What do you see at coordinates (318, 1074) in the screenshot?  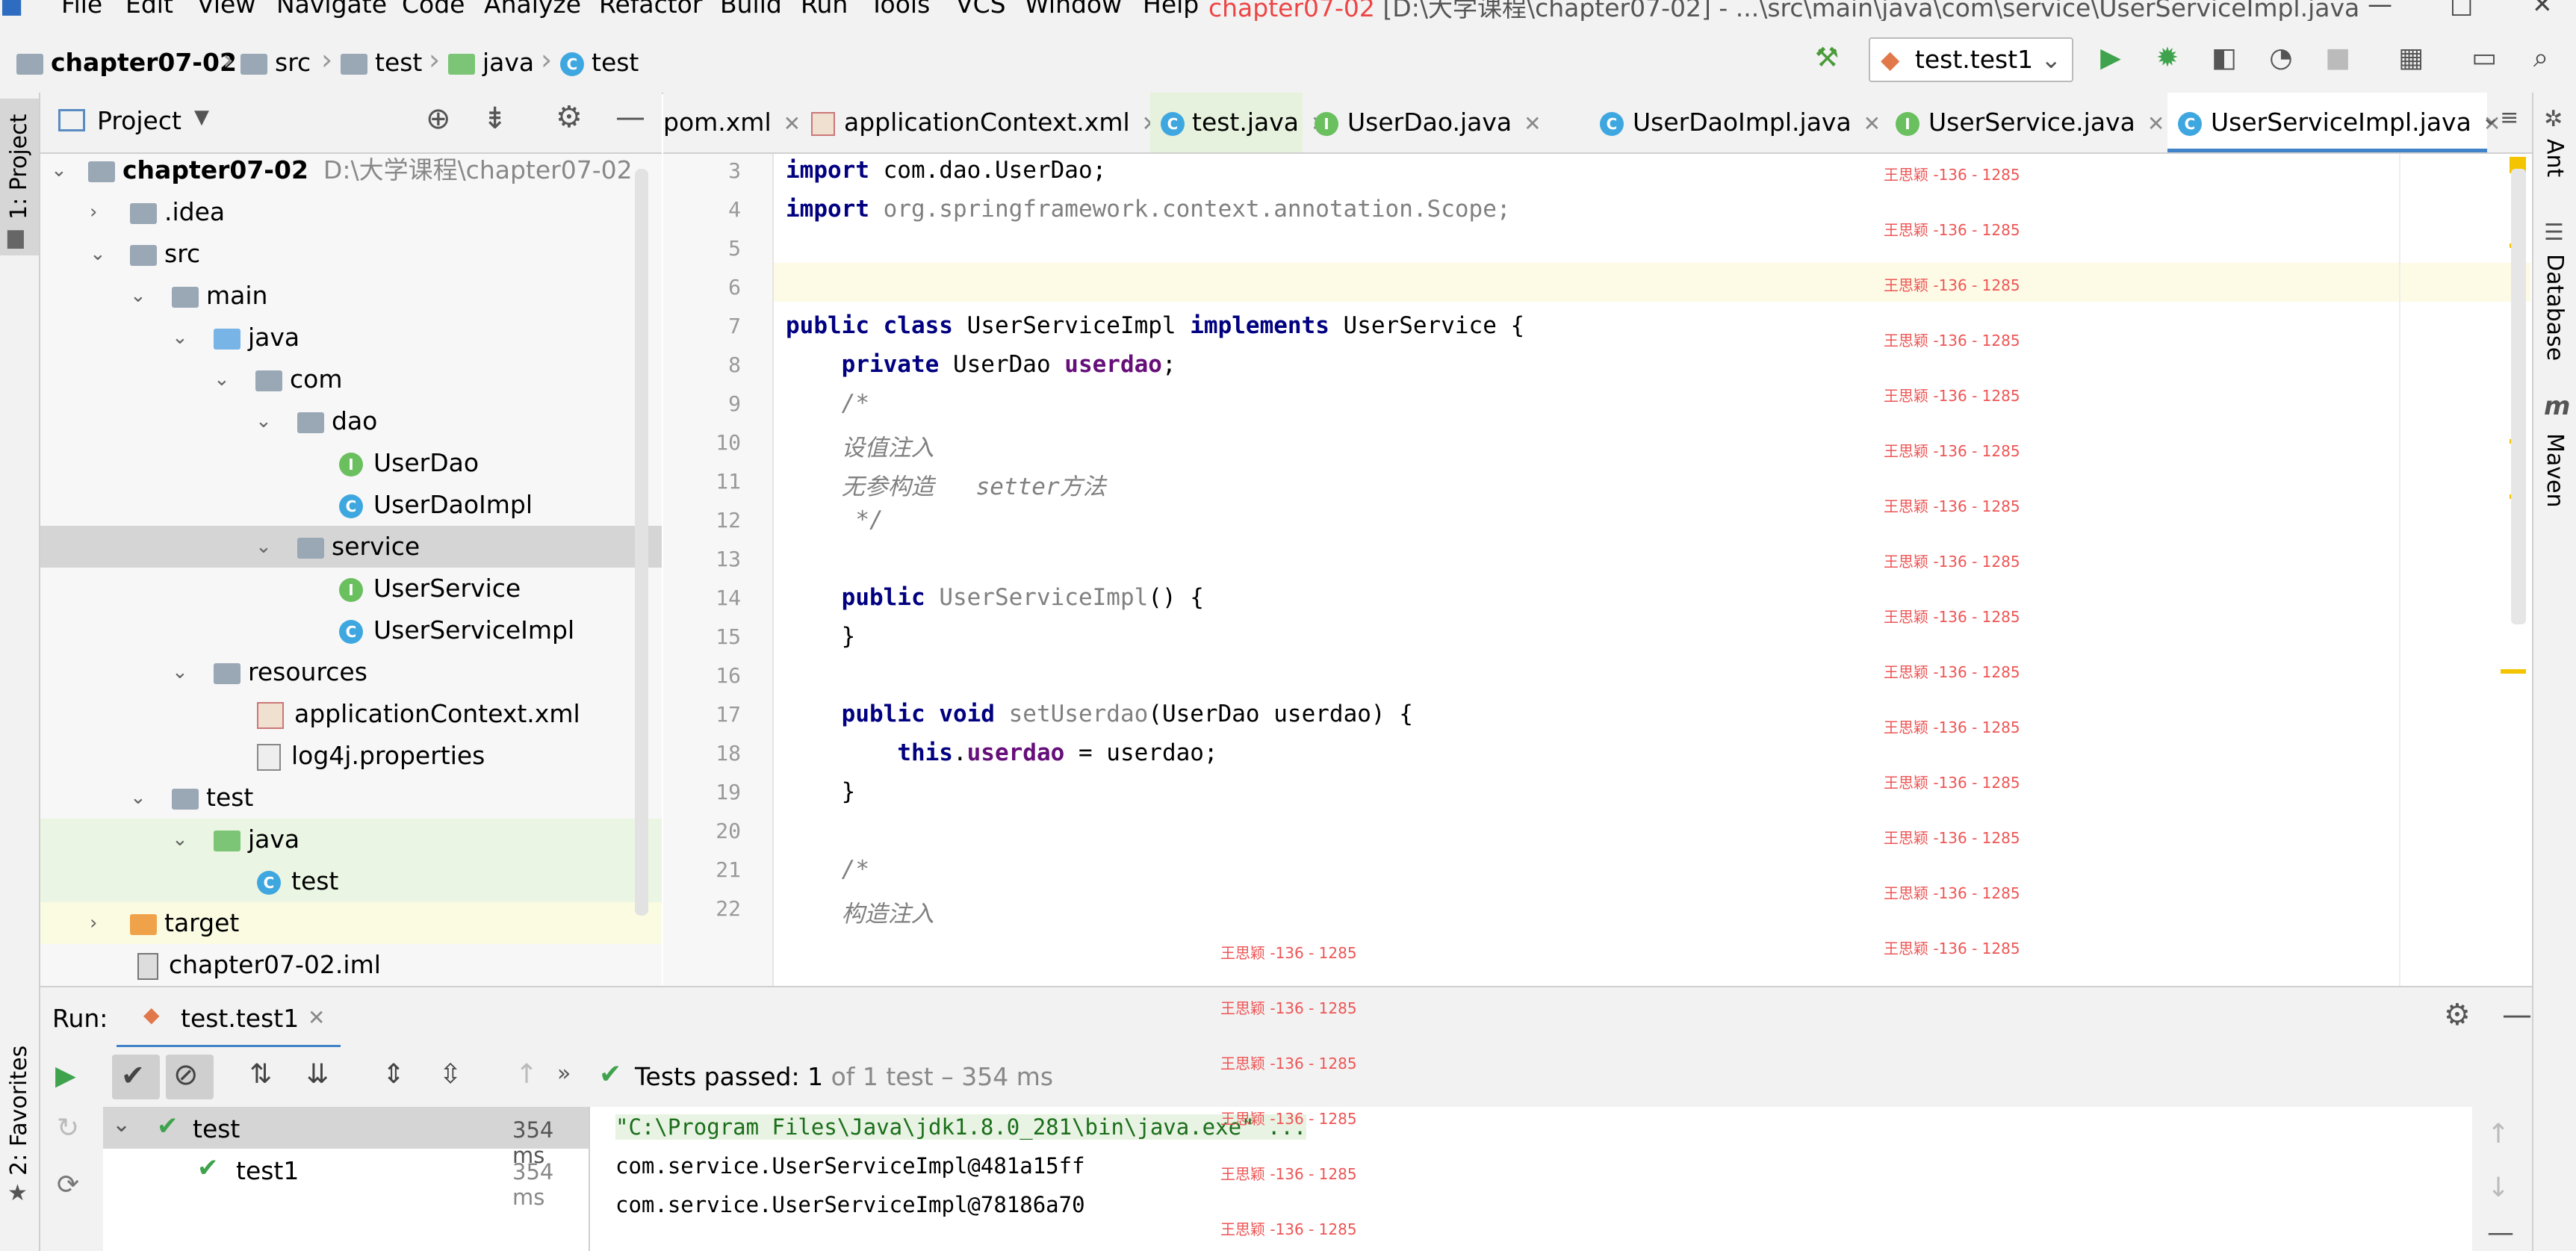 I see `sort-by-duration-icon: ⇊` at bounding box center [318, 1074].